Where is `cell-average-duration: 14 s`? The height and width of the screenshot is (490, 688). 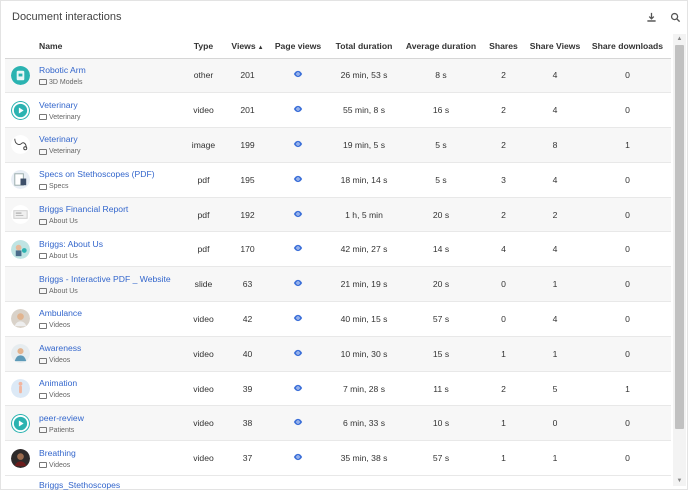
cell-average-duration: 14 s is located at coordinates (441, 249).